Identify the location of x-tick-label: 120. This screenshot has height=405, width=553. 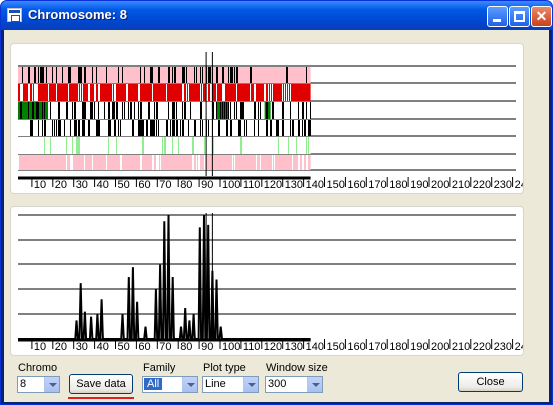
(273, 185).